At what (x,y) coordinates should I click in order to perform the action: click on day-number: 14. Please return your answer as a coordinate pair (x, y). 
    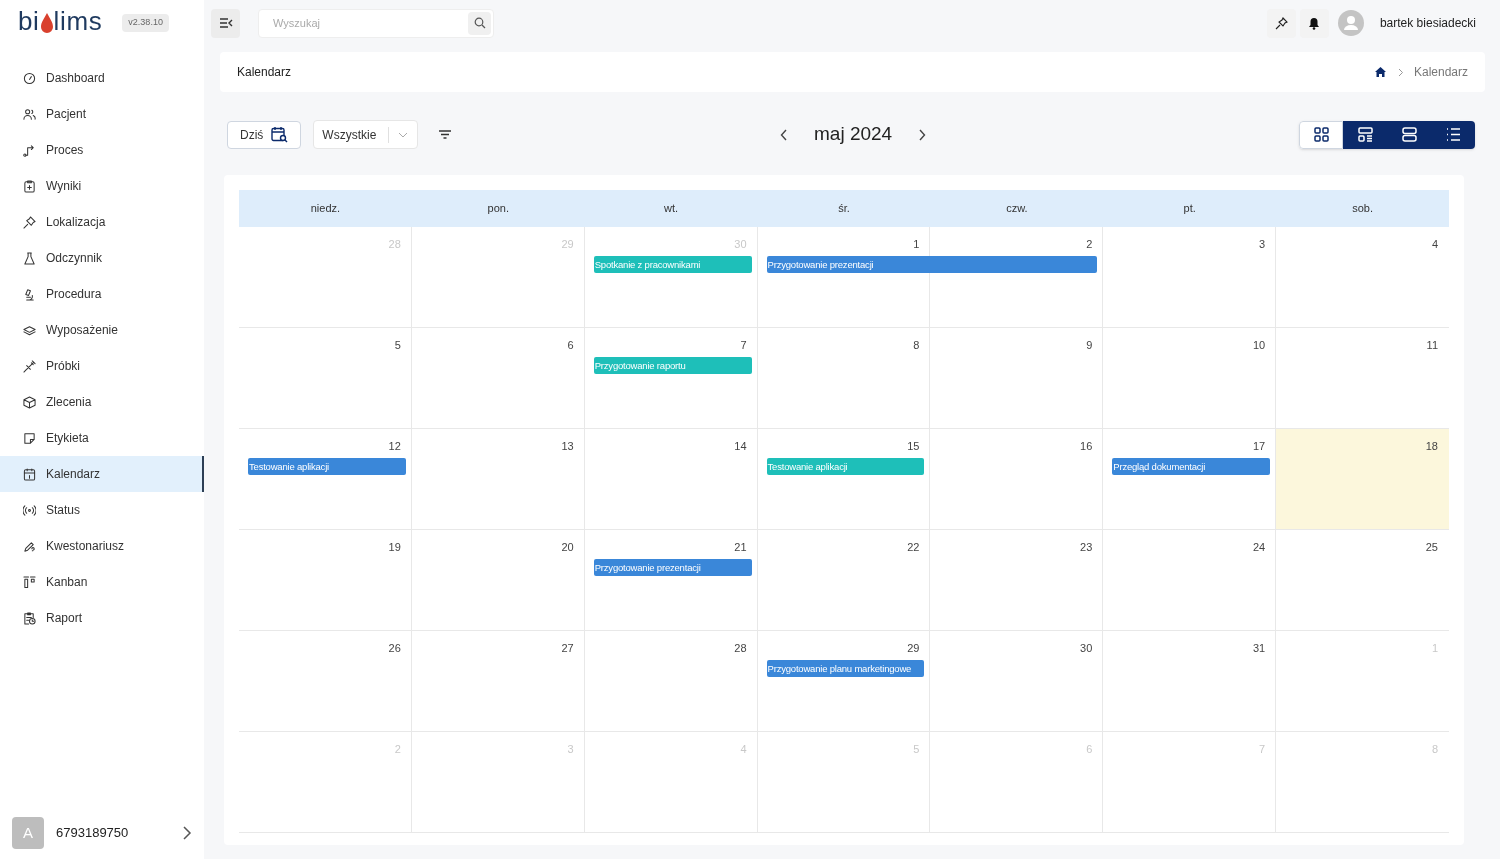
    Looking at the image, I should click on (740, 446).